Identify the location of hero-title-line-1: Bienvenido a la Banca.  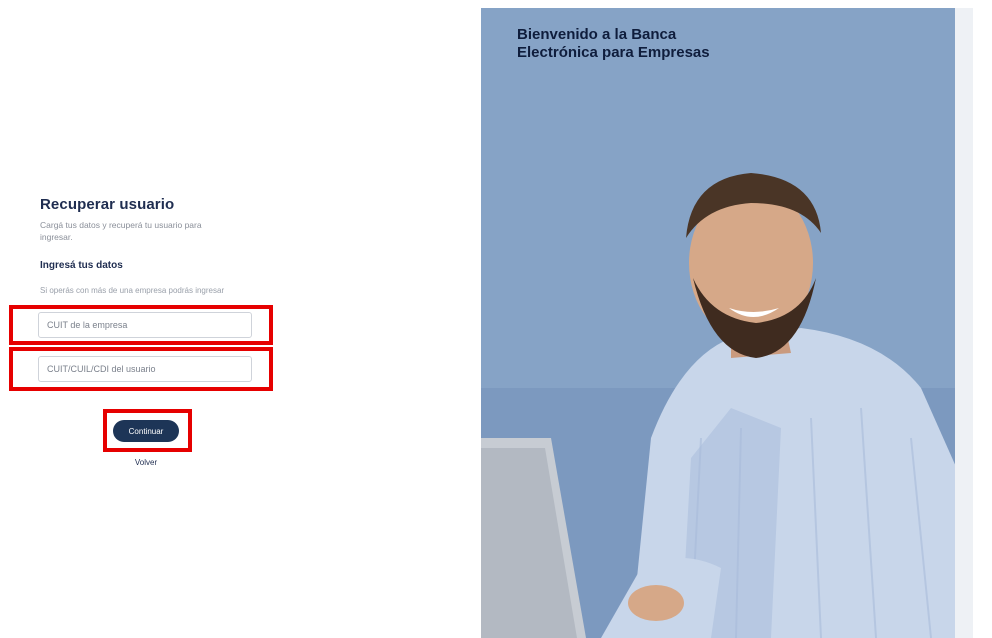
(597, 34).